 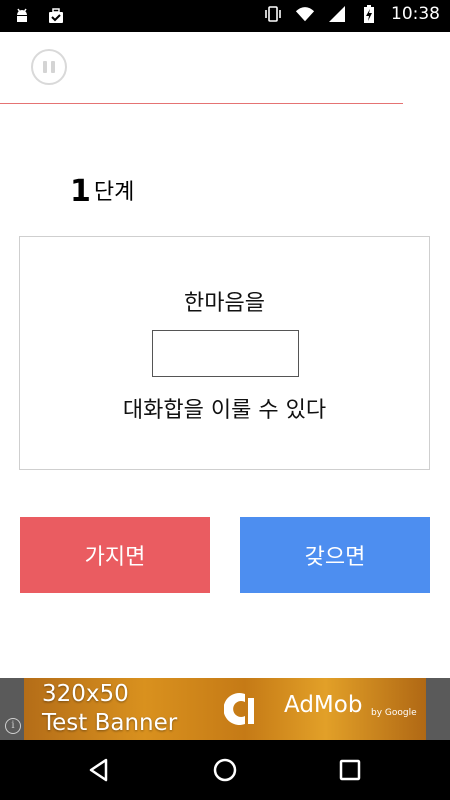 I want to click on recents-icon, so click(x=350, y=770).